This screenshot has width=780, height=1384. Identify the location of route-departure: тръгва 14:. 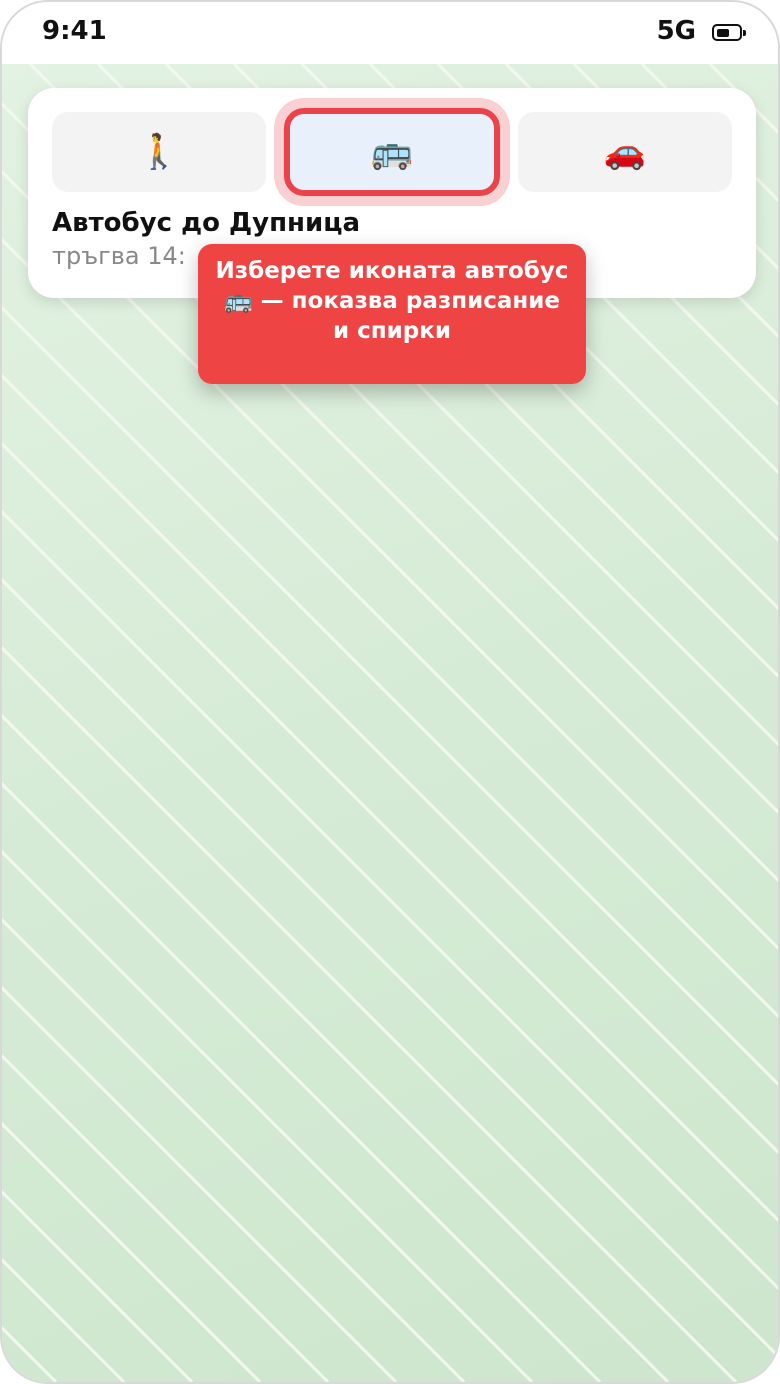
(119, 256).